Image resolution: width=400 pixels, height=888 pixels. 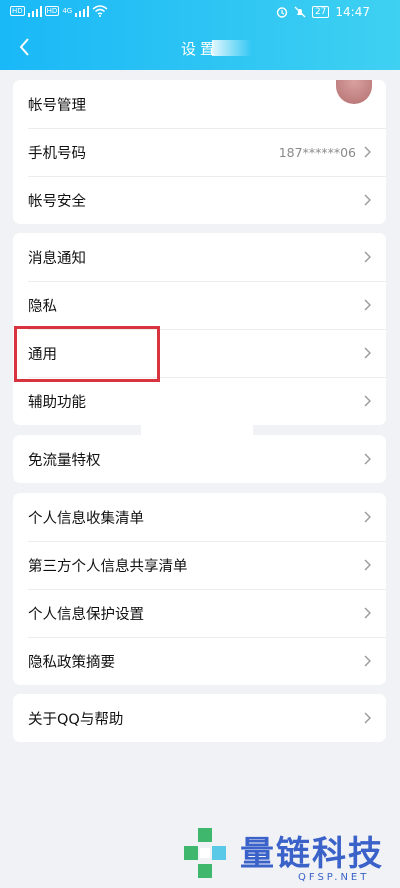 What do you see at coordinates (312, 854) in the screenshot?
I see `watermark-text: 量链科技` at bounding box center [312, 854].